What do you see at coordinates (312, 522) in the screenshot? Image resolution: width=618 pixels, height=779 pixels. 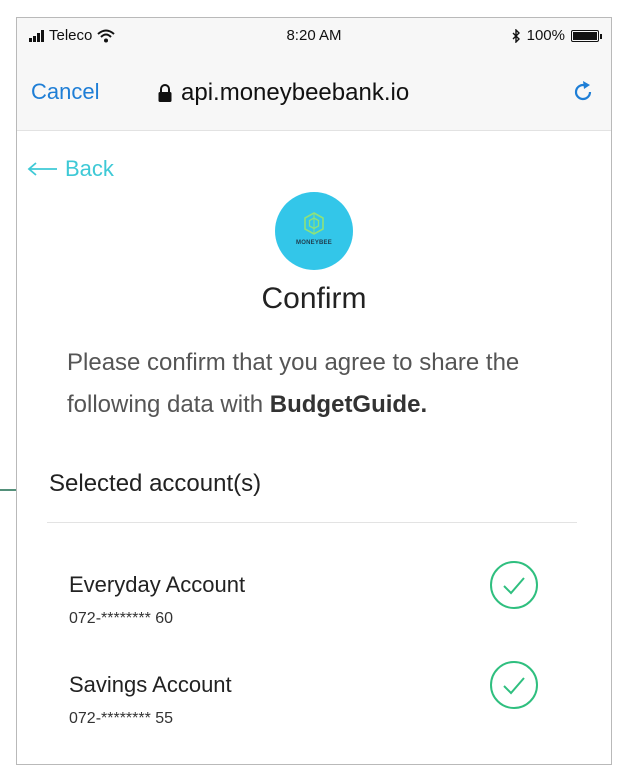 I see `divider` at bounding box center [312, 522].